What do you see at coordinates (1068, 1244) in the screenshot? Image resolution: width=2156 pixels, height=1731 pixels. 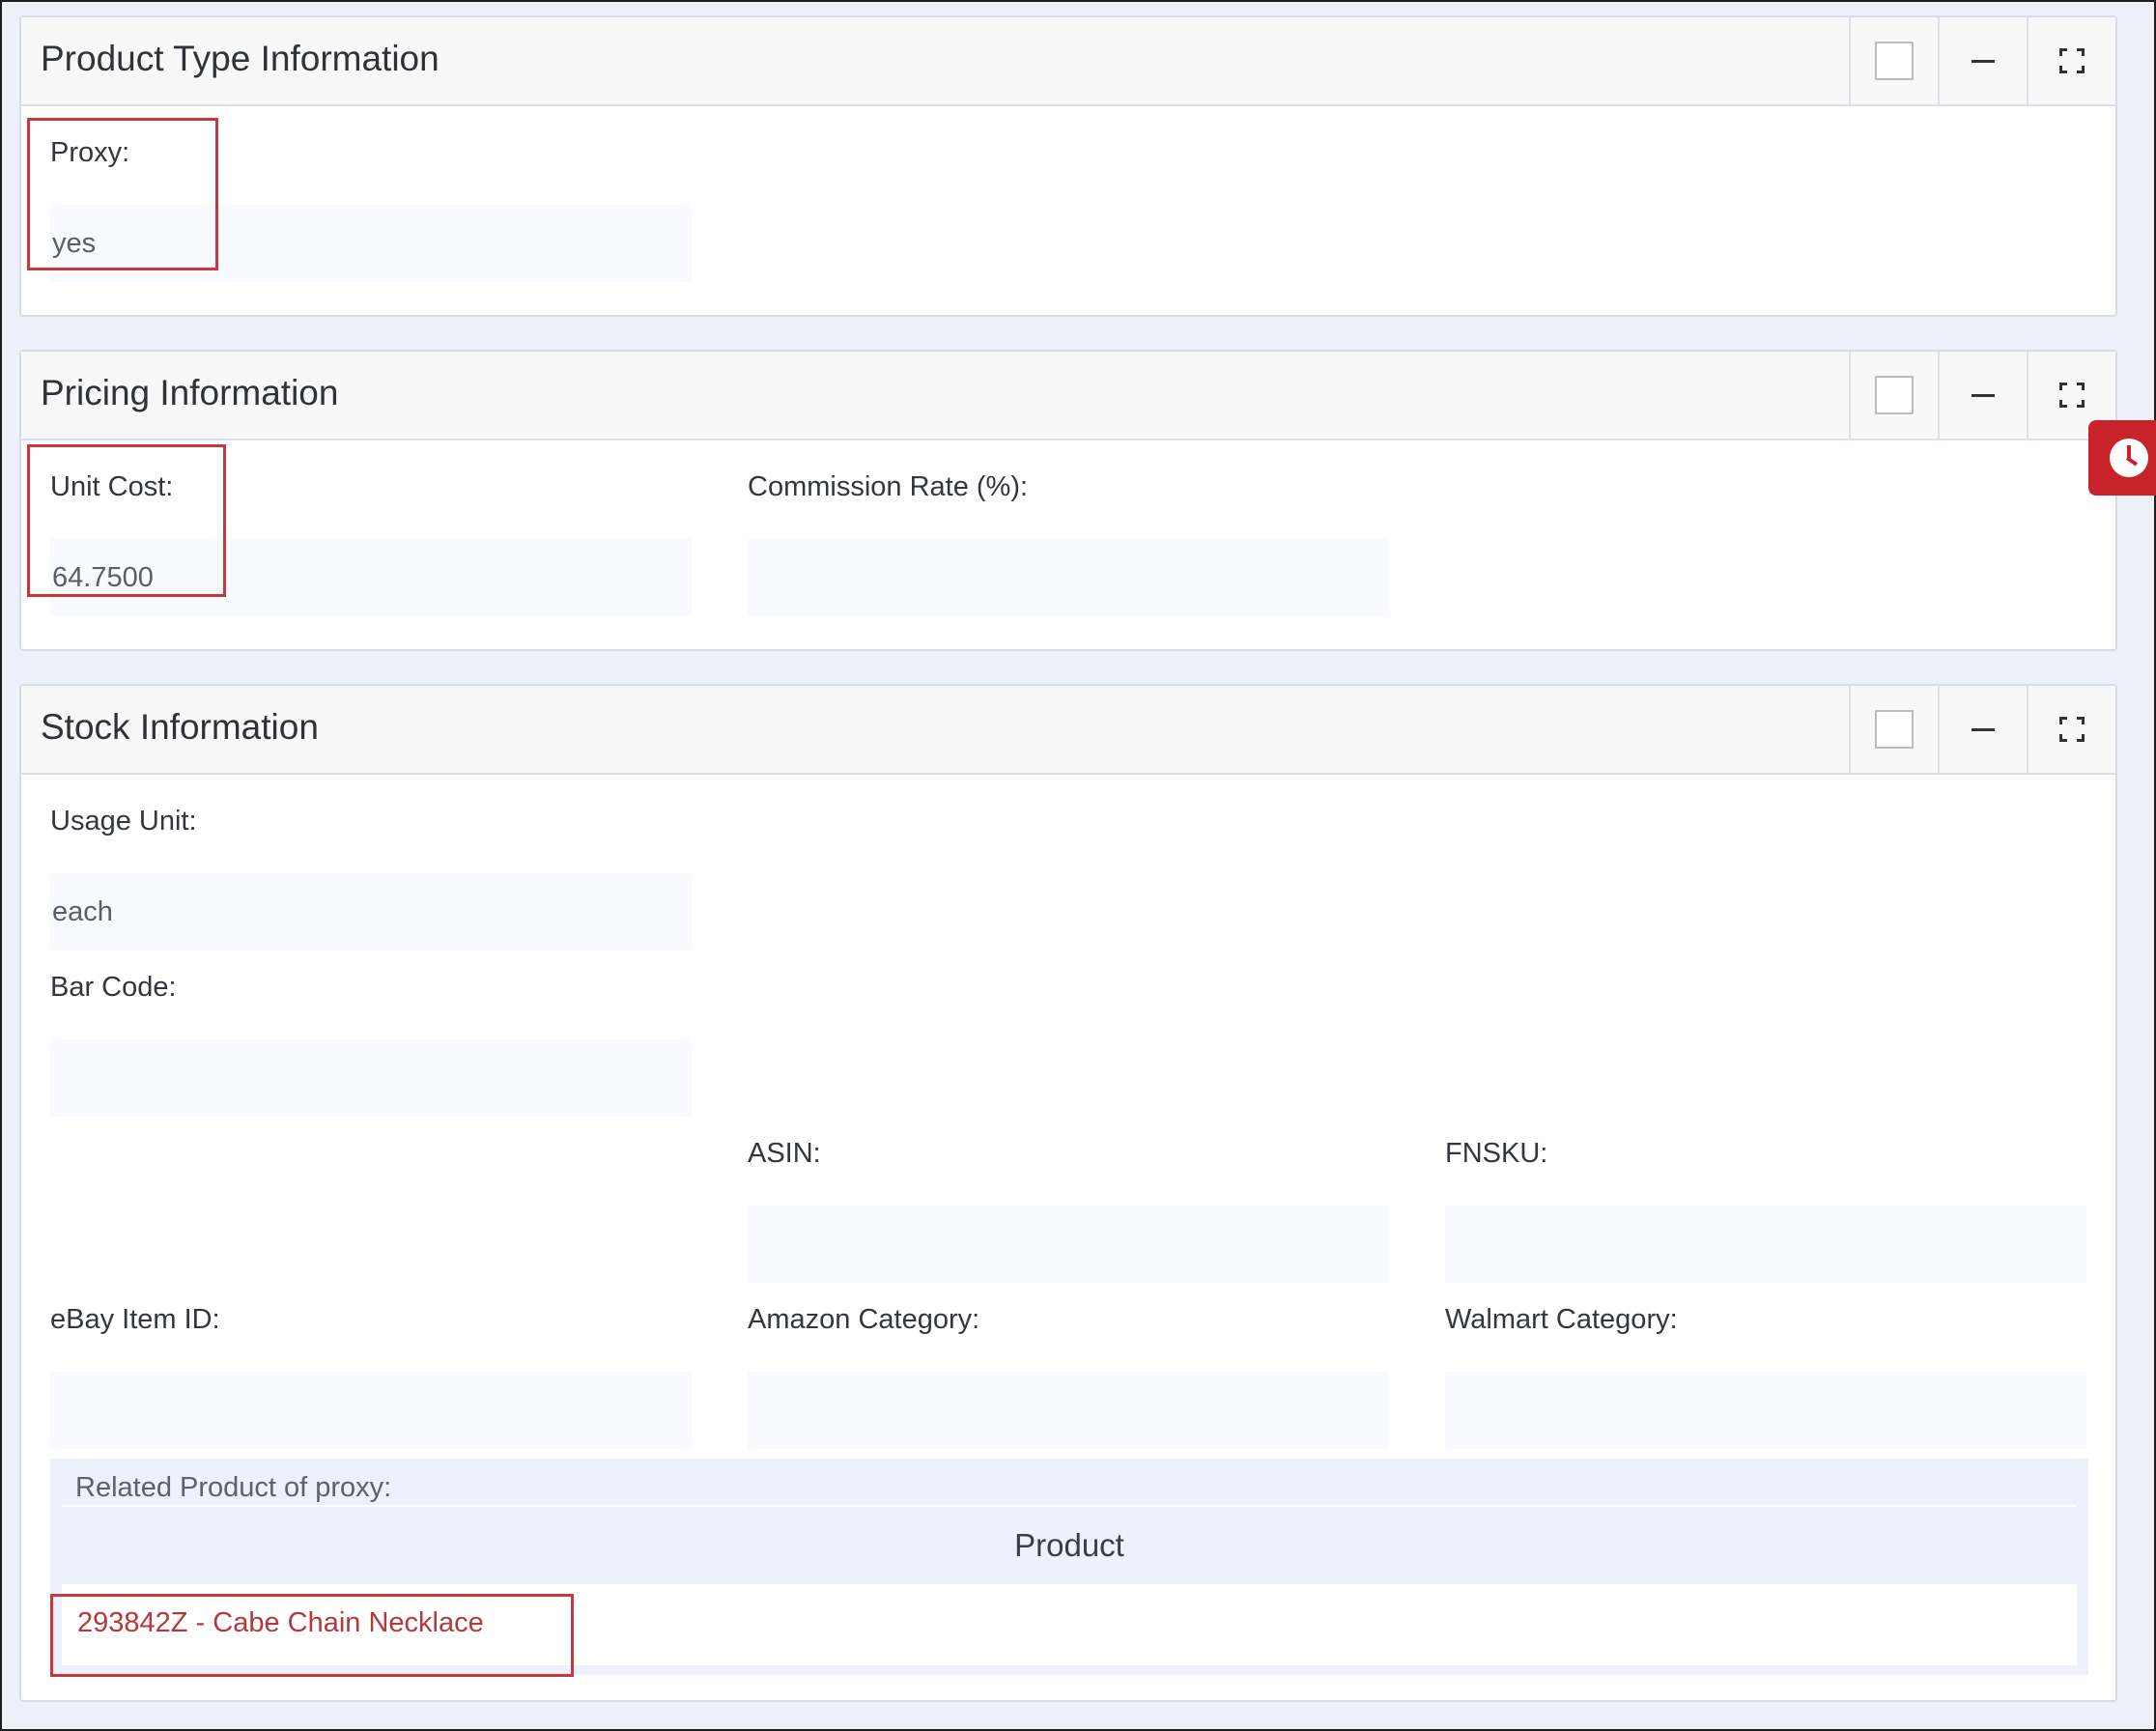 I see `asin-input` at bounding box center [1068, 1244].